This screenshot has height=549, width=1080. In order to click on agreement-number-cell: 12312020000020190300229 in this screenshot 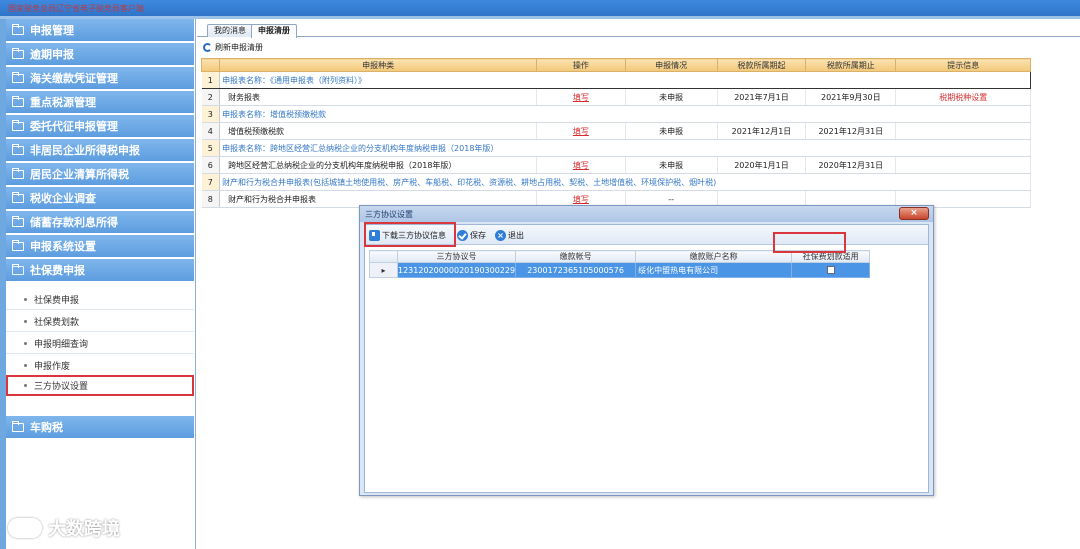, I will do `click(456, 270)`.